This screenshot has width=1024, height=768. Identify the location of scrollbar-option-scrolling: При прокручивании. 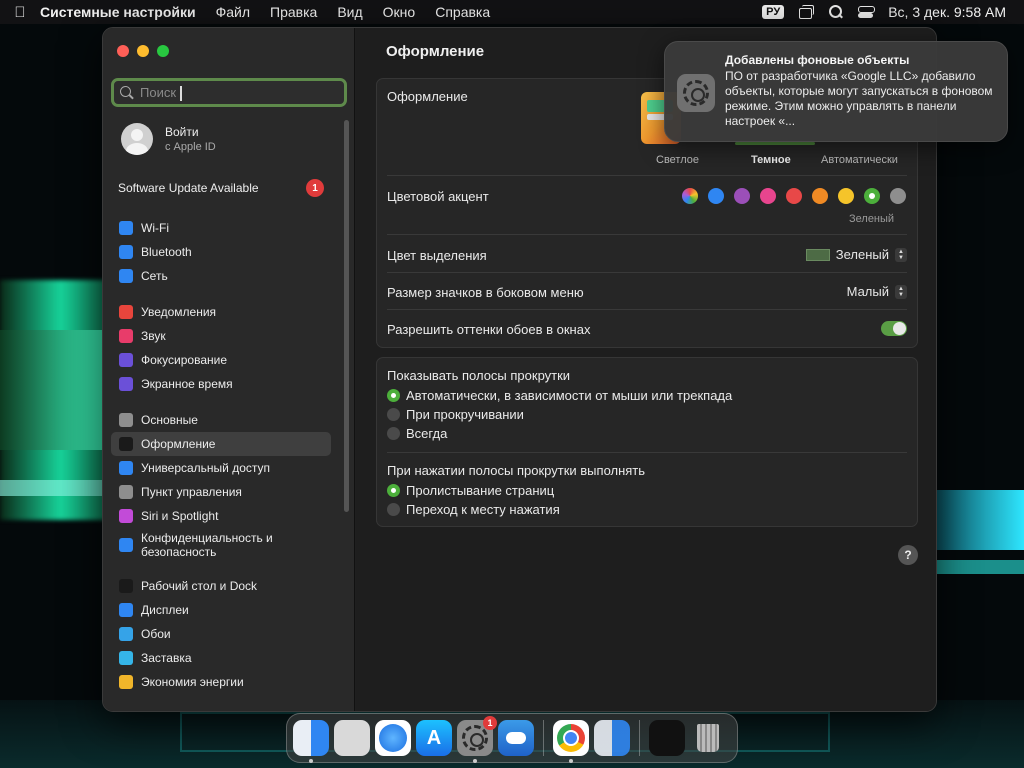
(455, 414).